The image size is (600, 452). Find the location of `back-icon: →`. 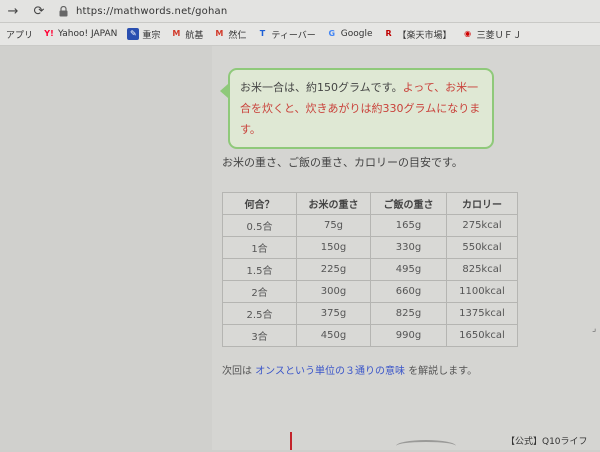

back-icon: → is located at coordinates (13, 11).